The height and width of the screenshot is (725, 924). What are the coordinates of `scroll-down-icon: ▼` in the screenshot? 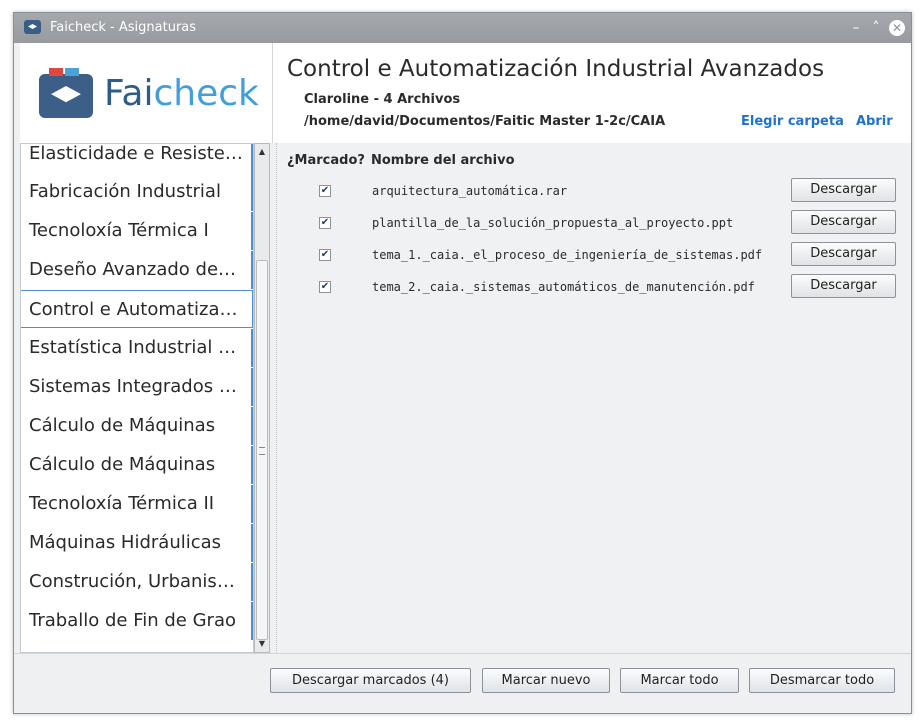 It's located at (262, 644).